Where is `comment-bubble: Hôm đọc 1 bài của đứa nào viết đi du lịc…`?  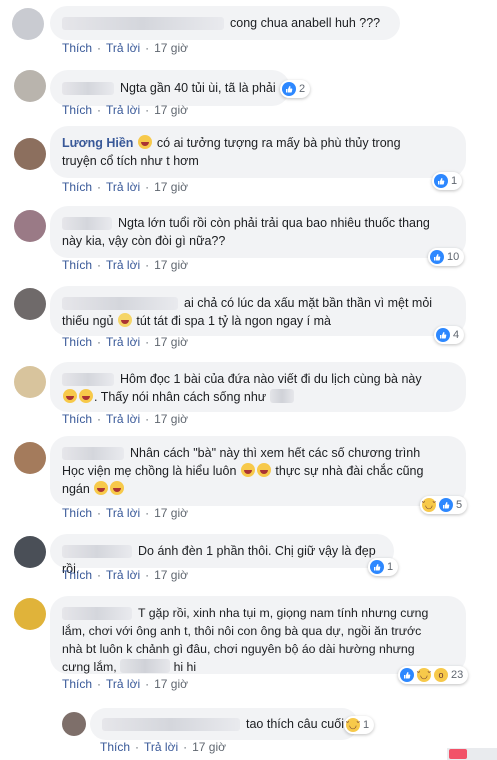
comment-bubble: Hôm đọc 1 bài của đứa nào viết đi du lịc… is located at coordinates (258, 387).